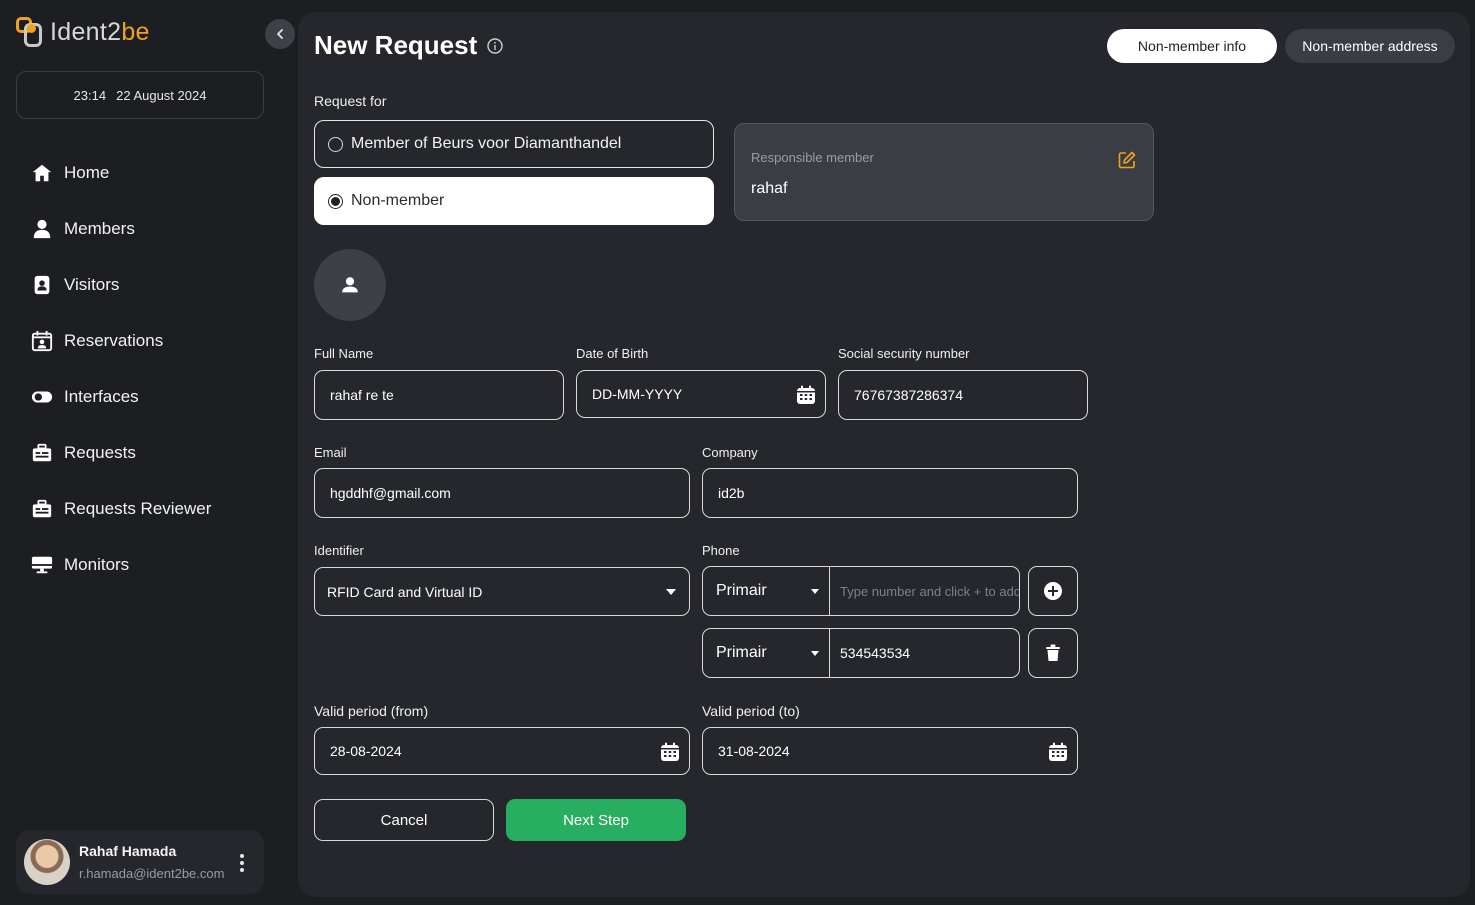 The height and width of the screenshot is (905, 1475). I want to click on phone-number-input: Type number and click + to add, so click(924, 591).